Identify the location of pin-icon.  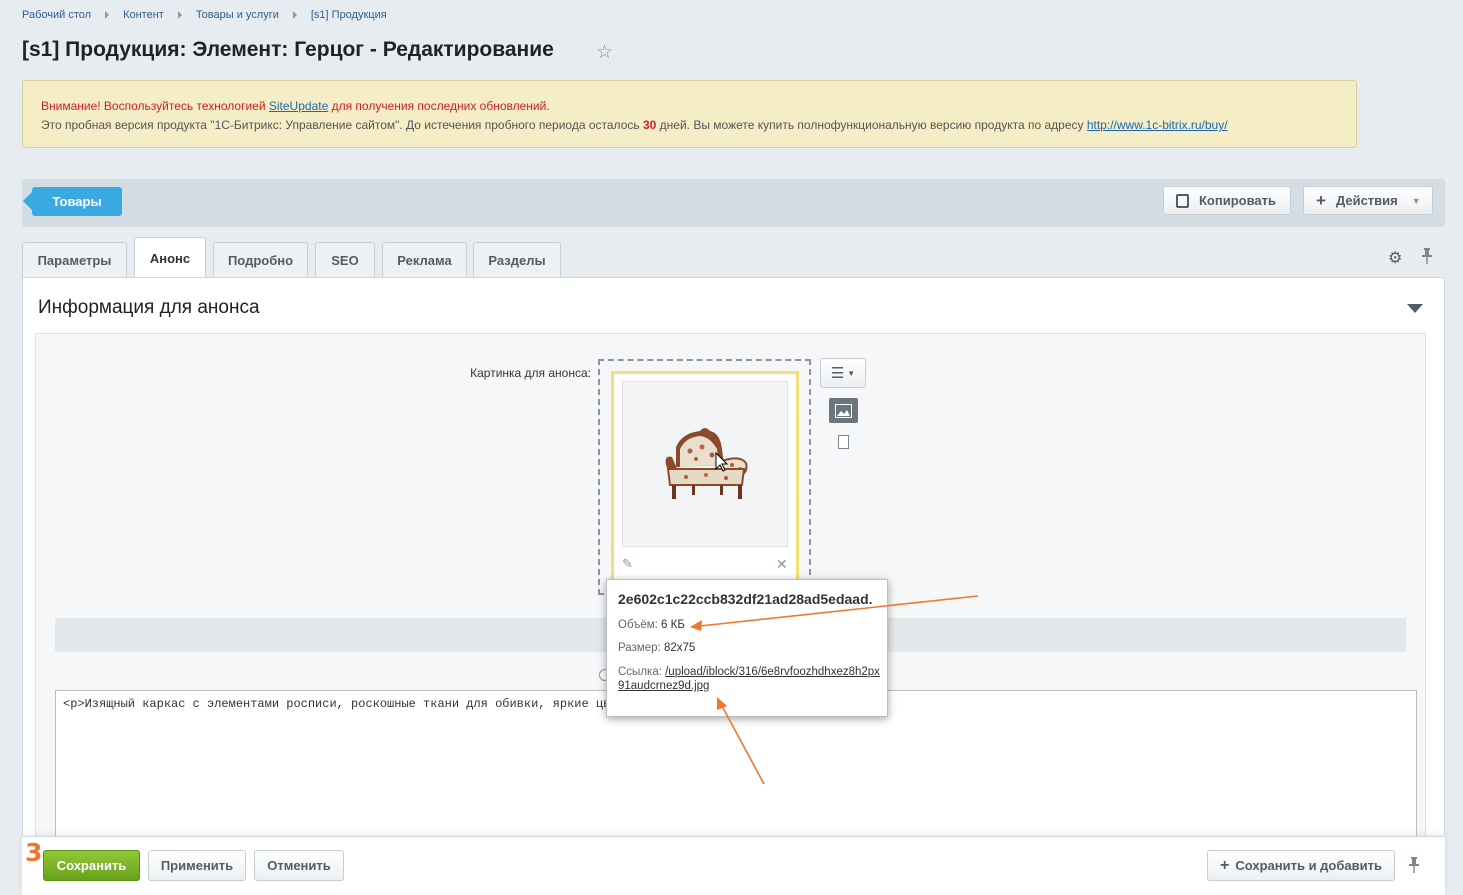
(1414, 867).